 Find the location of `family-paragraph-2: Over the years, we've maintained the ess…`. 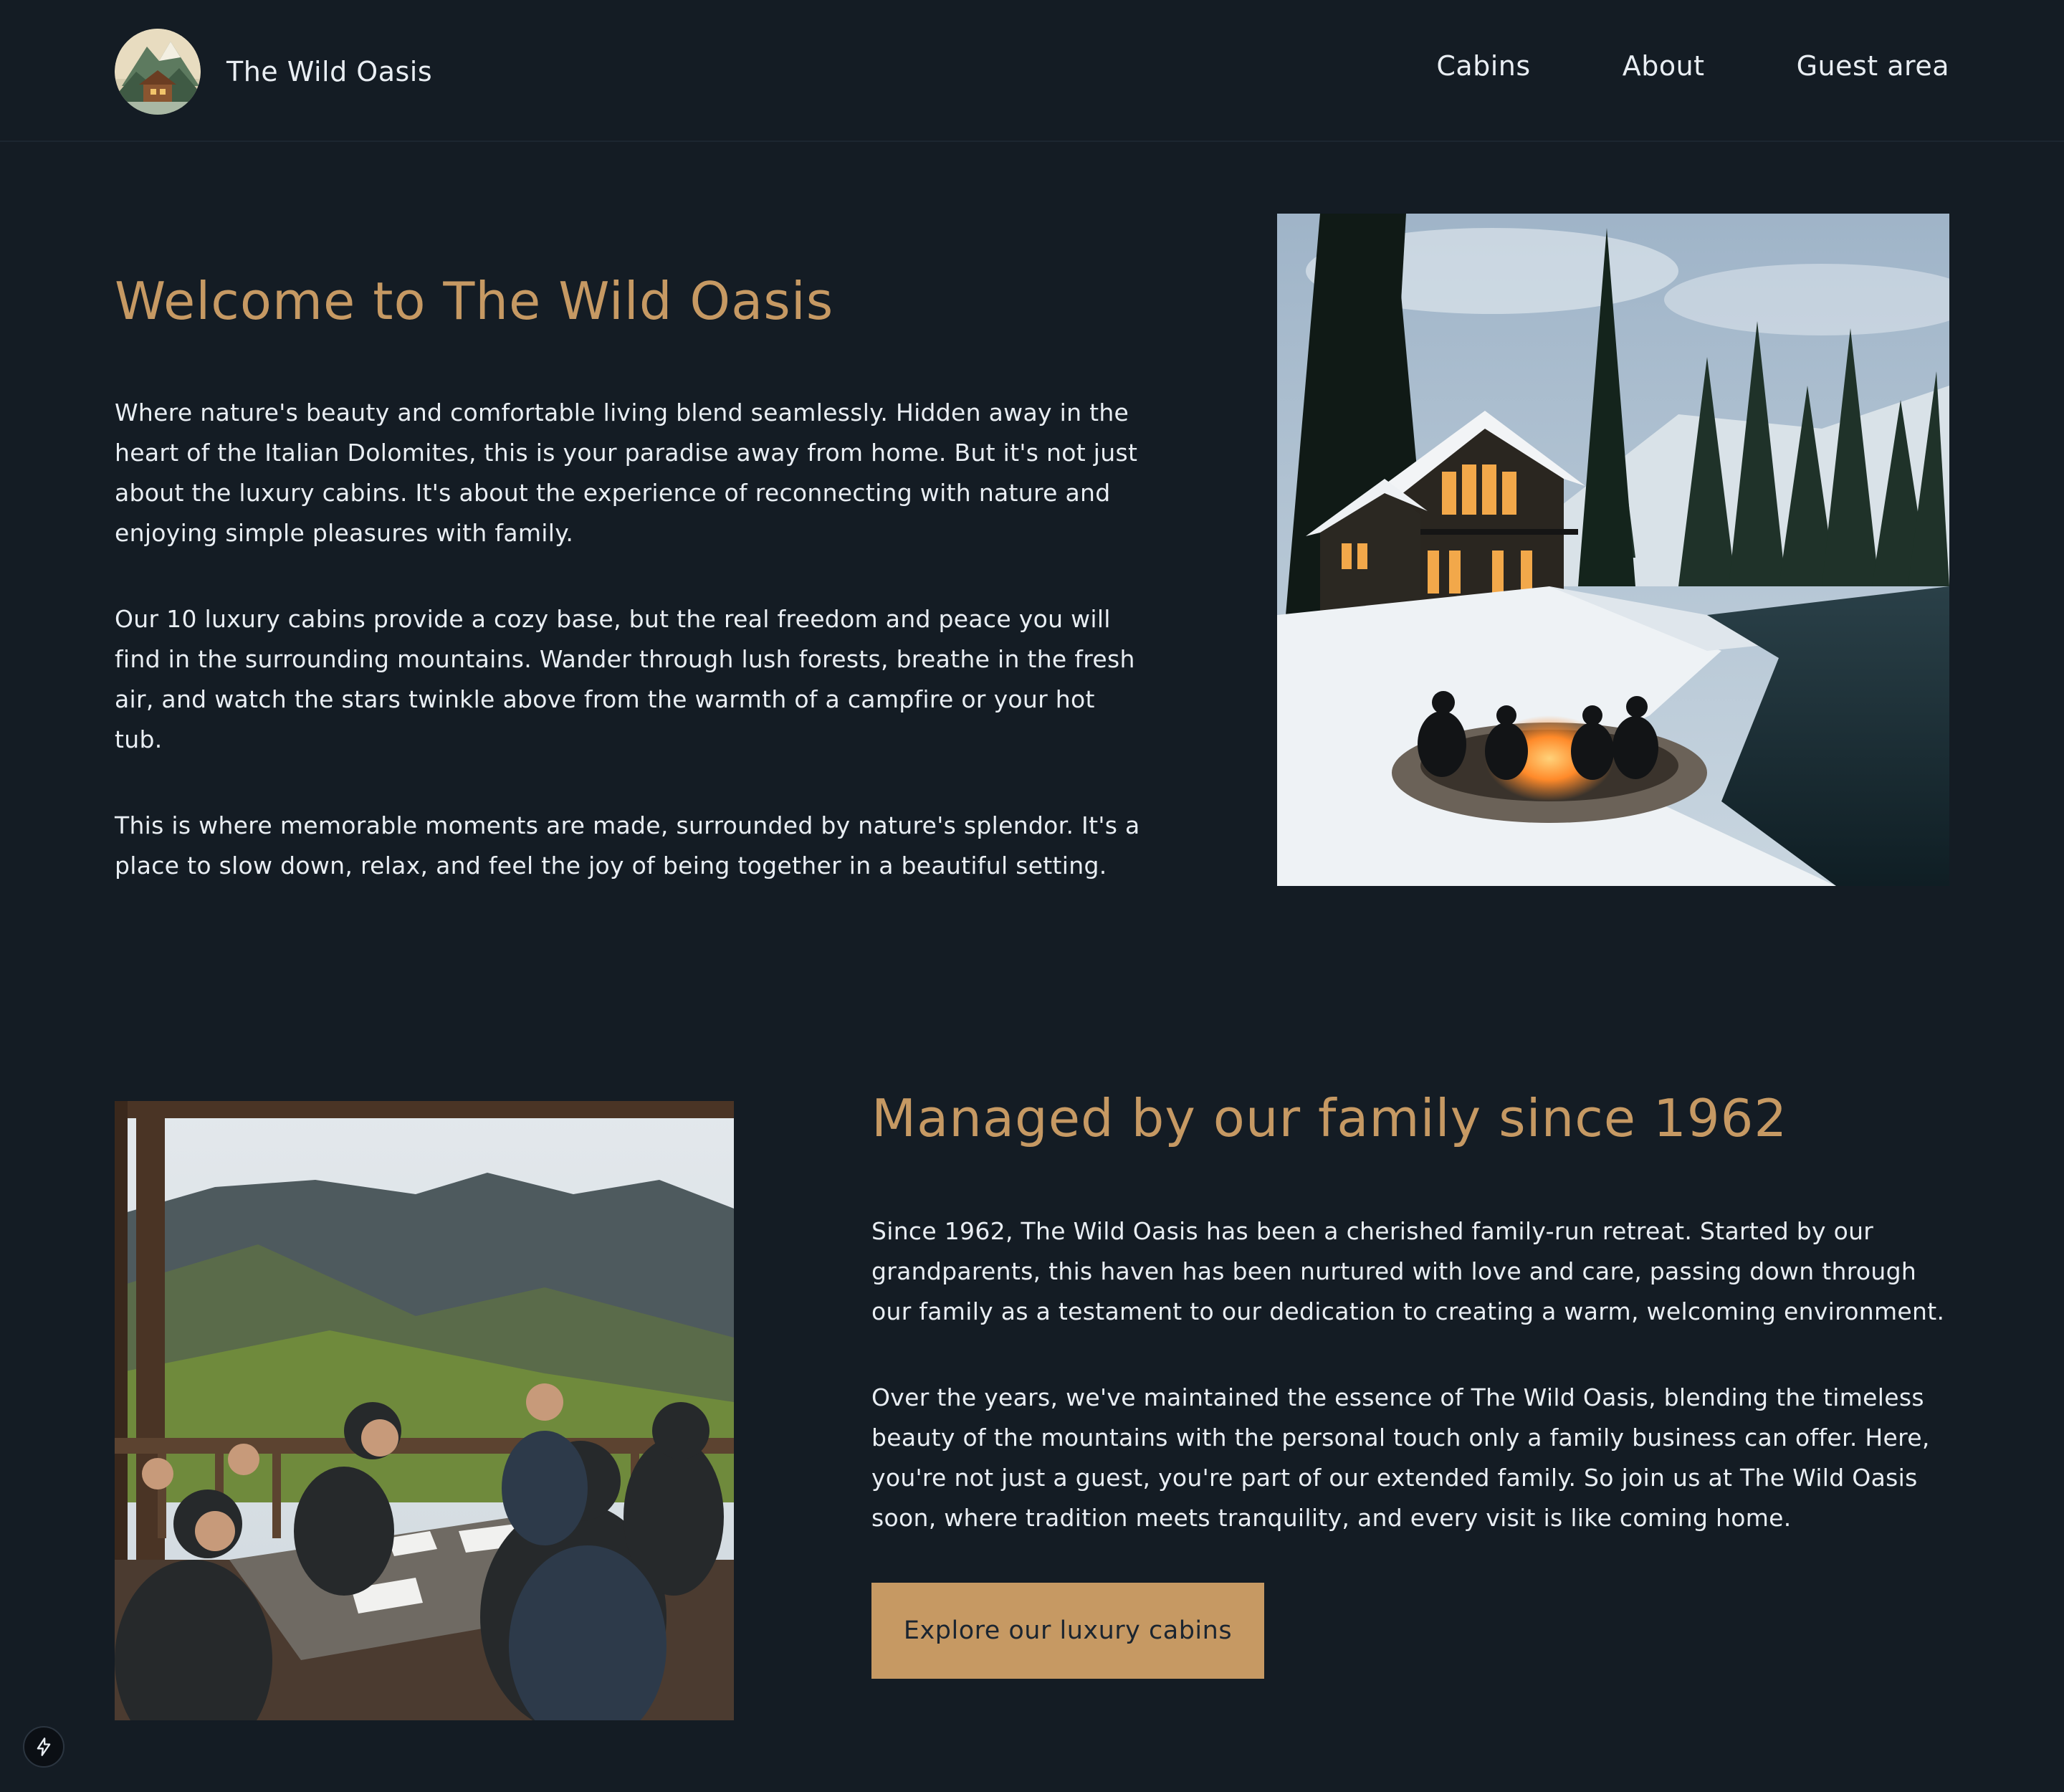

family-paragraph-2: Over the years, we've maintained the ess… is located at coordinates (1400, 1457).